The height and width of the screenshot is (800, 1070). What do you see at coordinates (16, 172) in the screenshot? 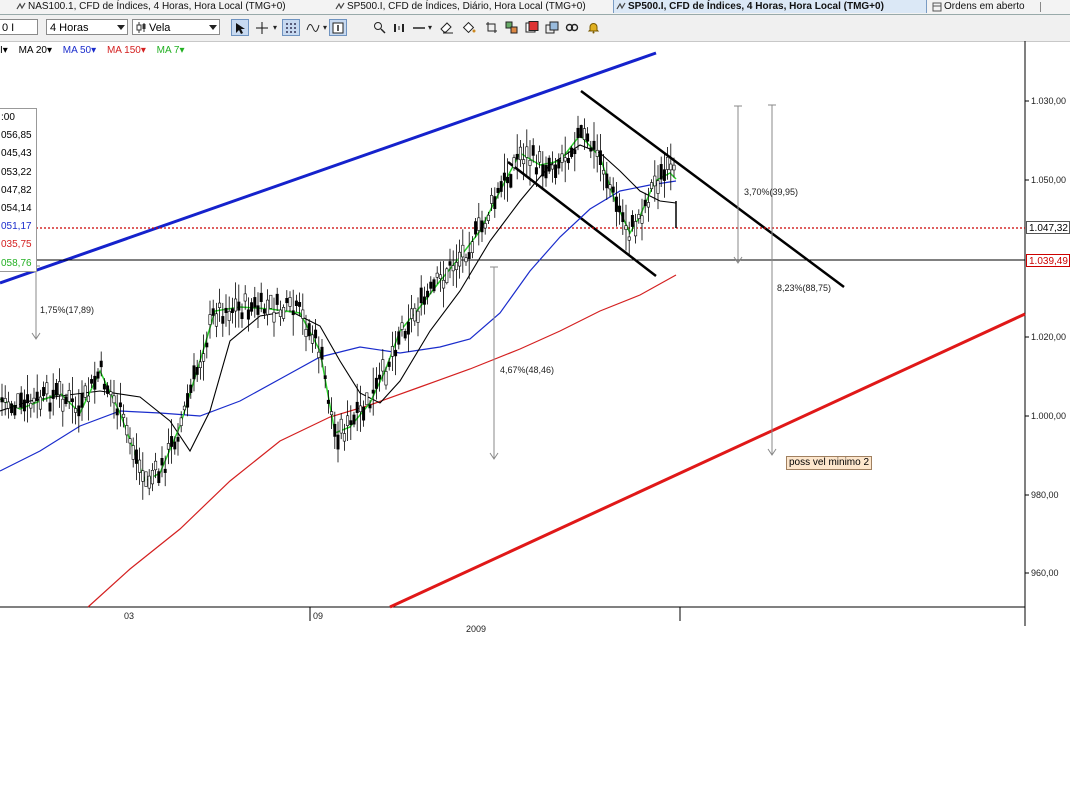
I see `data-window-row: 053,22` at bounding box center [16, 172].